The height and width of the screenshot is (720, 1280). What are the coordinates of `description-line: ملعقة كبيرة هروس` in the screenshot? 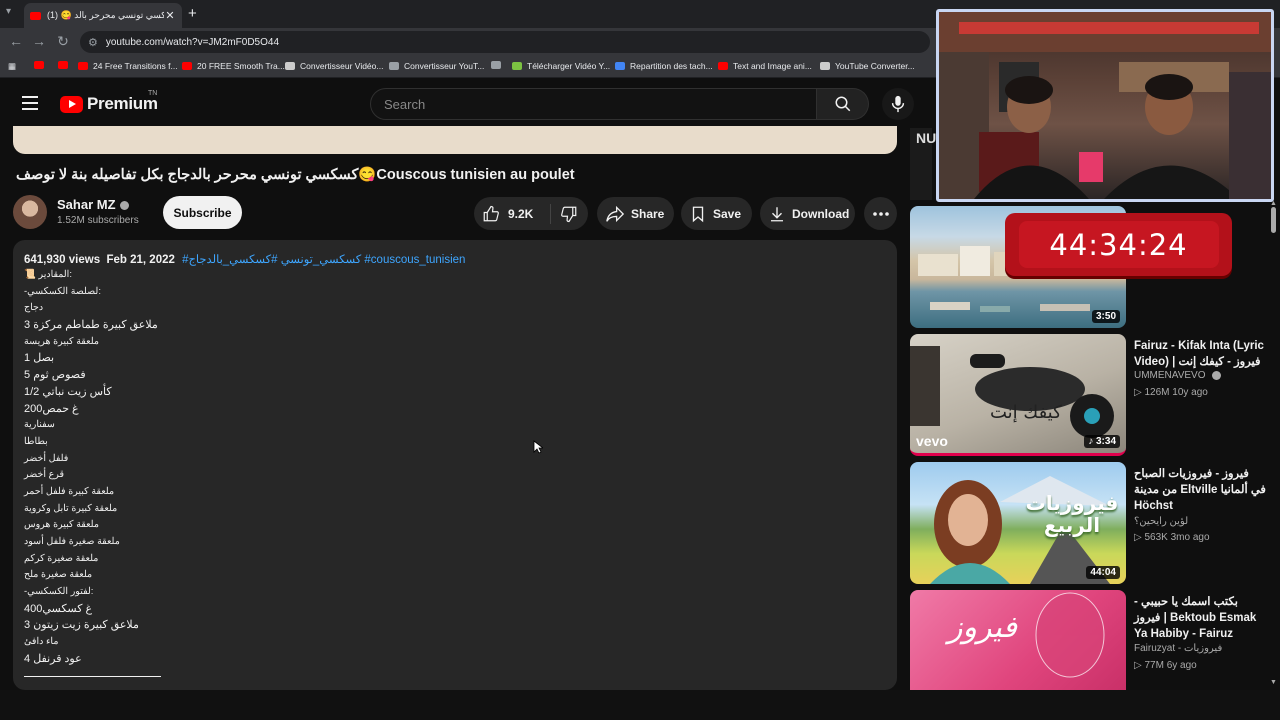 It's located at (61, 525).